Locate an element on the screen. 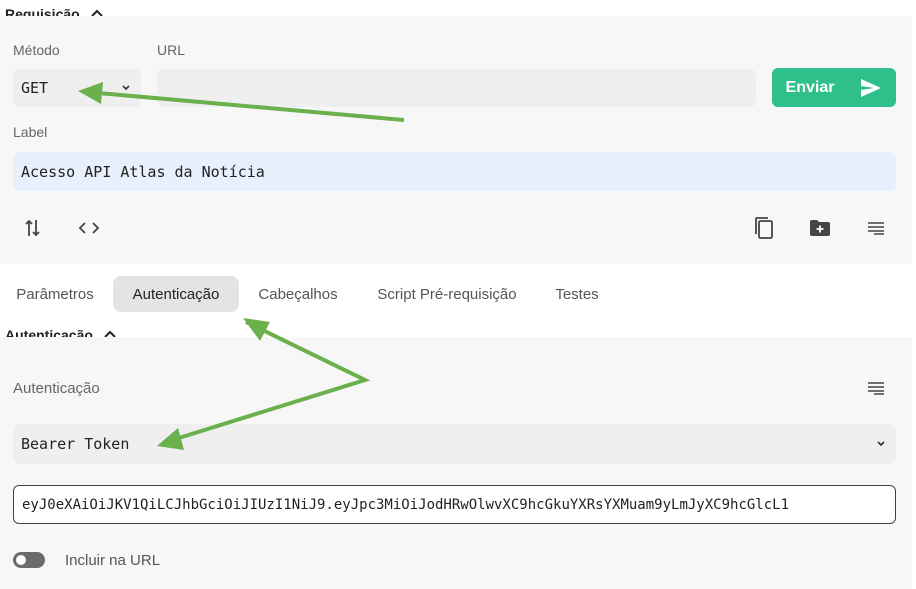 The width and height of the screenshot is (916, 589). send-button-label: Enviar is located at coordinates (810, 87).